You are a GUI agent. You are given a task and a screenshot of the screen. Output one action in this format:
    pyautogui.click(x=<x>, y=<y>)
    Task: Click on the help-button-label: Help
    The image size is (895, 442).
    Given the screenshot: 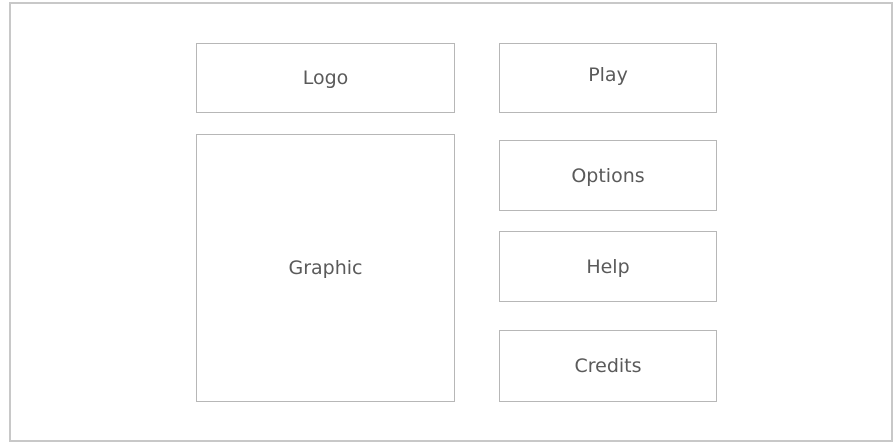 What is the action you would take?
    pyautogui.click(x=608, y=266)
    